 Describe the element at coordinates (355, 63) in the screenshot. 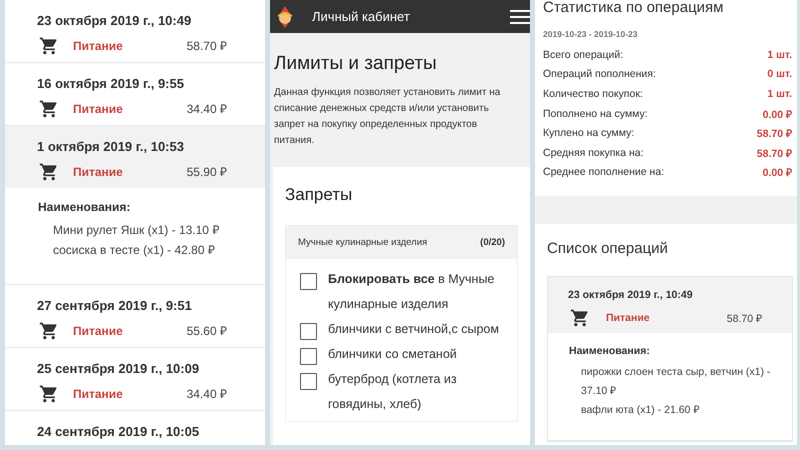

I see `page-heading: Лимиты и запреты` at that location.